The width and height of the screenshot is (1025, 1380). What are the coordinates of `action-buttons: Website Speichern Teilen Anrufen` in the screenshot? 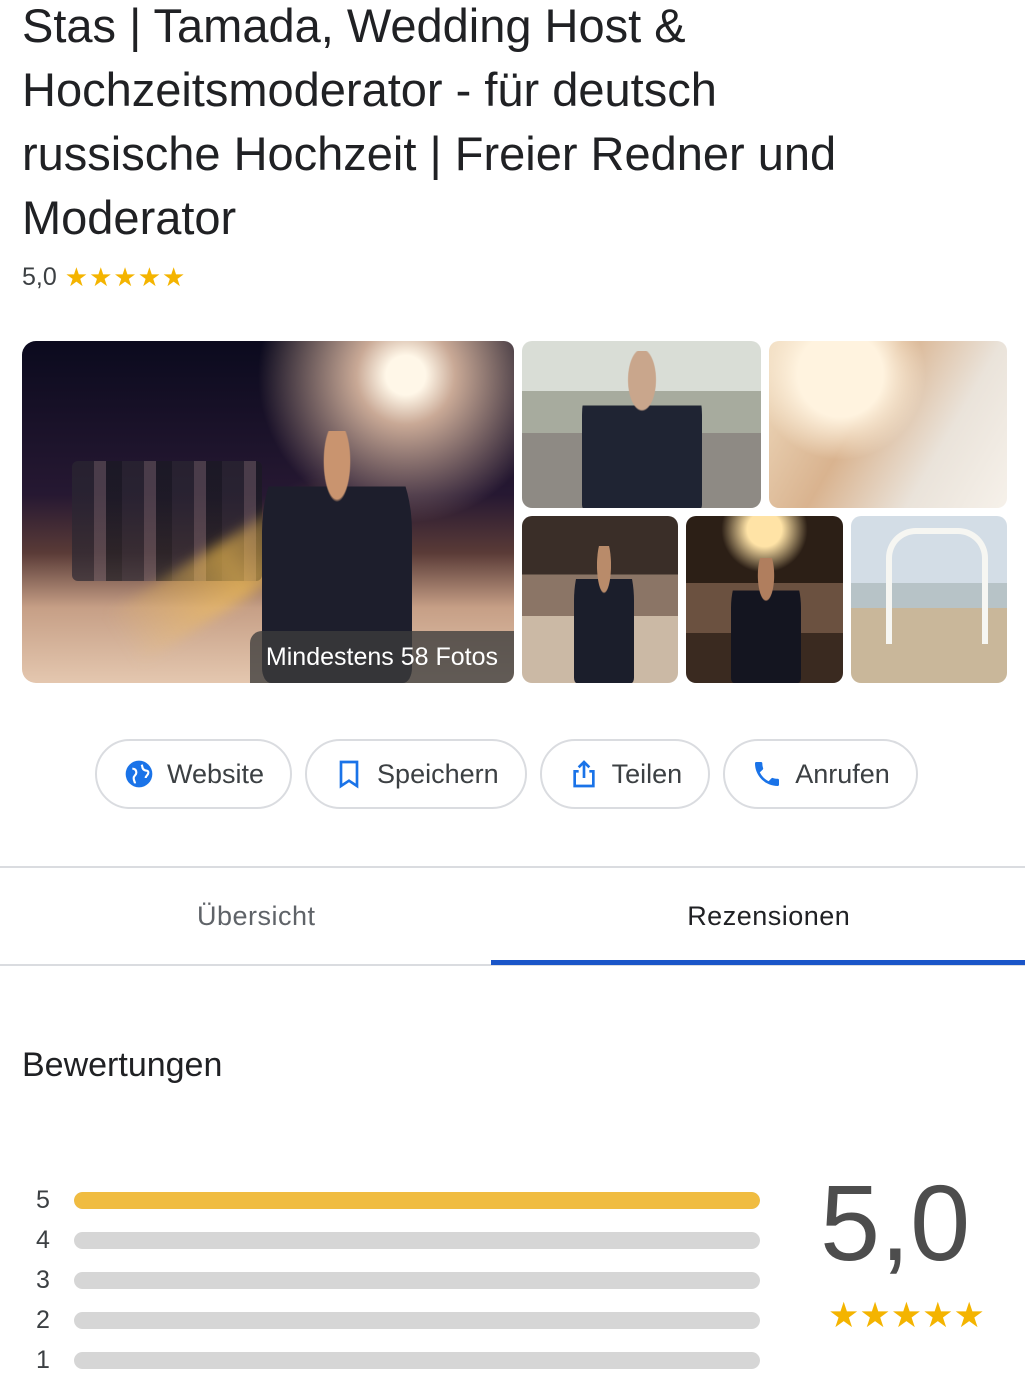 It's located at (506, 774).